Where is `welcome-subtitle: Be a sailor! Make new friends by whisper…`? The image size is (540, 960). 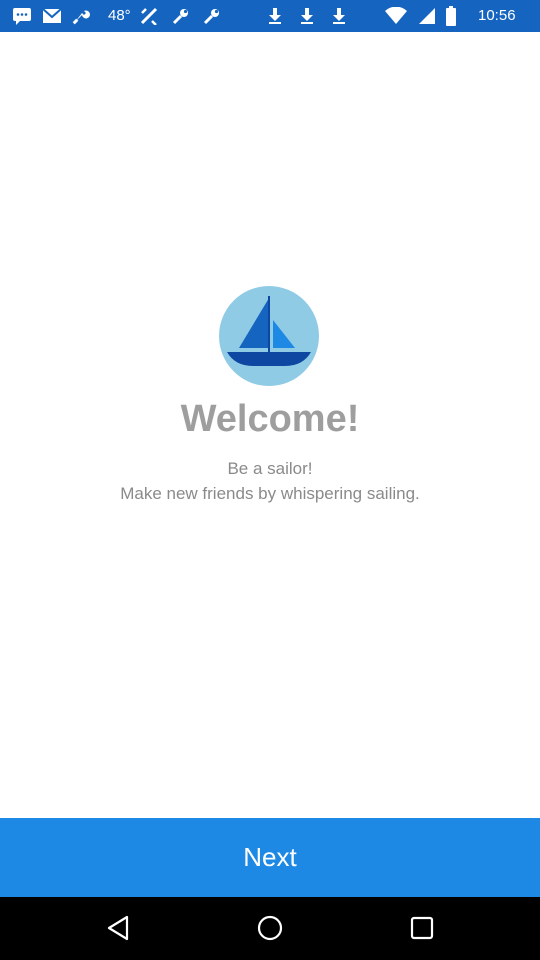 welcome-subtitle: Be a sailor! Make new friends by whisper… is located at coordinates (270, 481).